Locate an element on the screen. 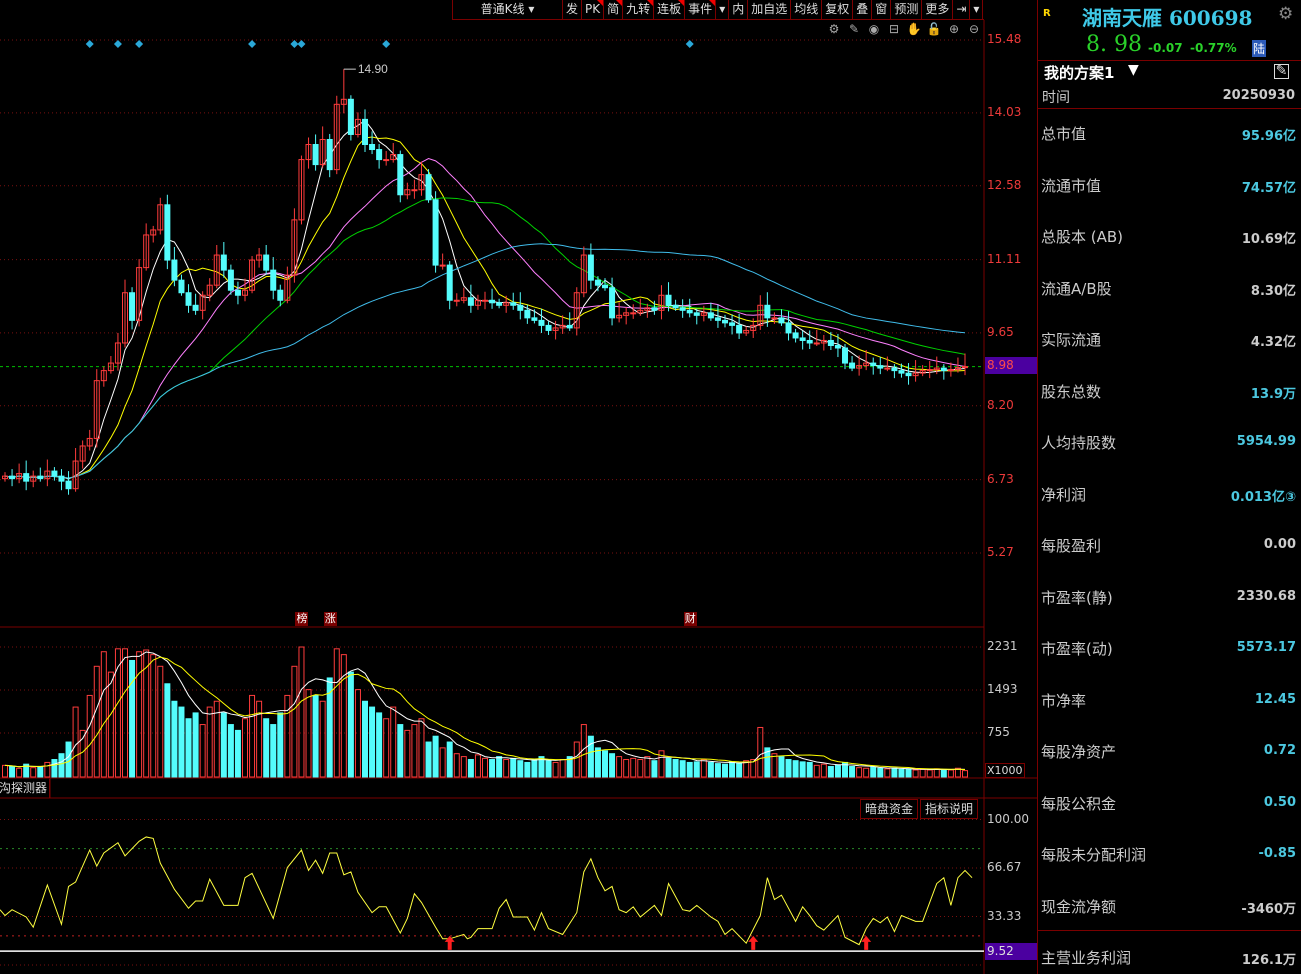 This screenshot has height=974, width=1301. toolbar-button-2: PK is located at coordinates (593, 10).